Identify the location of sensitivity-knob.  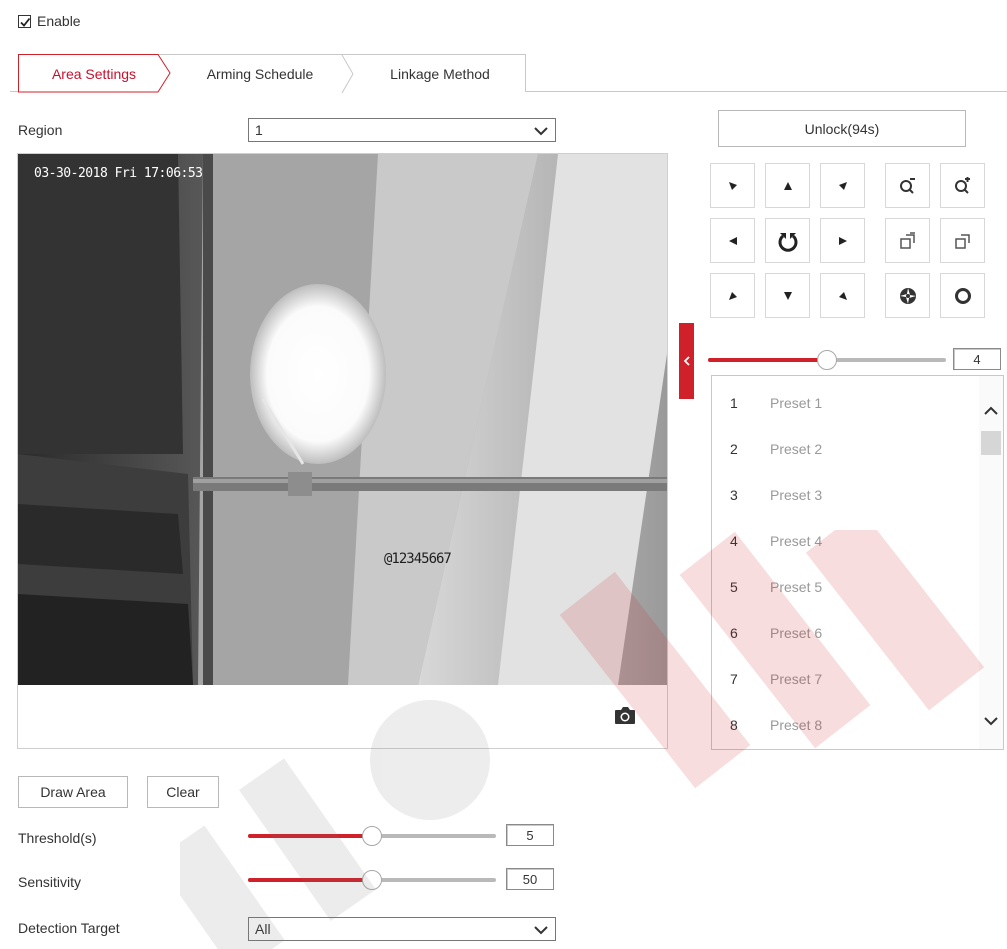
(372, 880).